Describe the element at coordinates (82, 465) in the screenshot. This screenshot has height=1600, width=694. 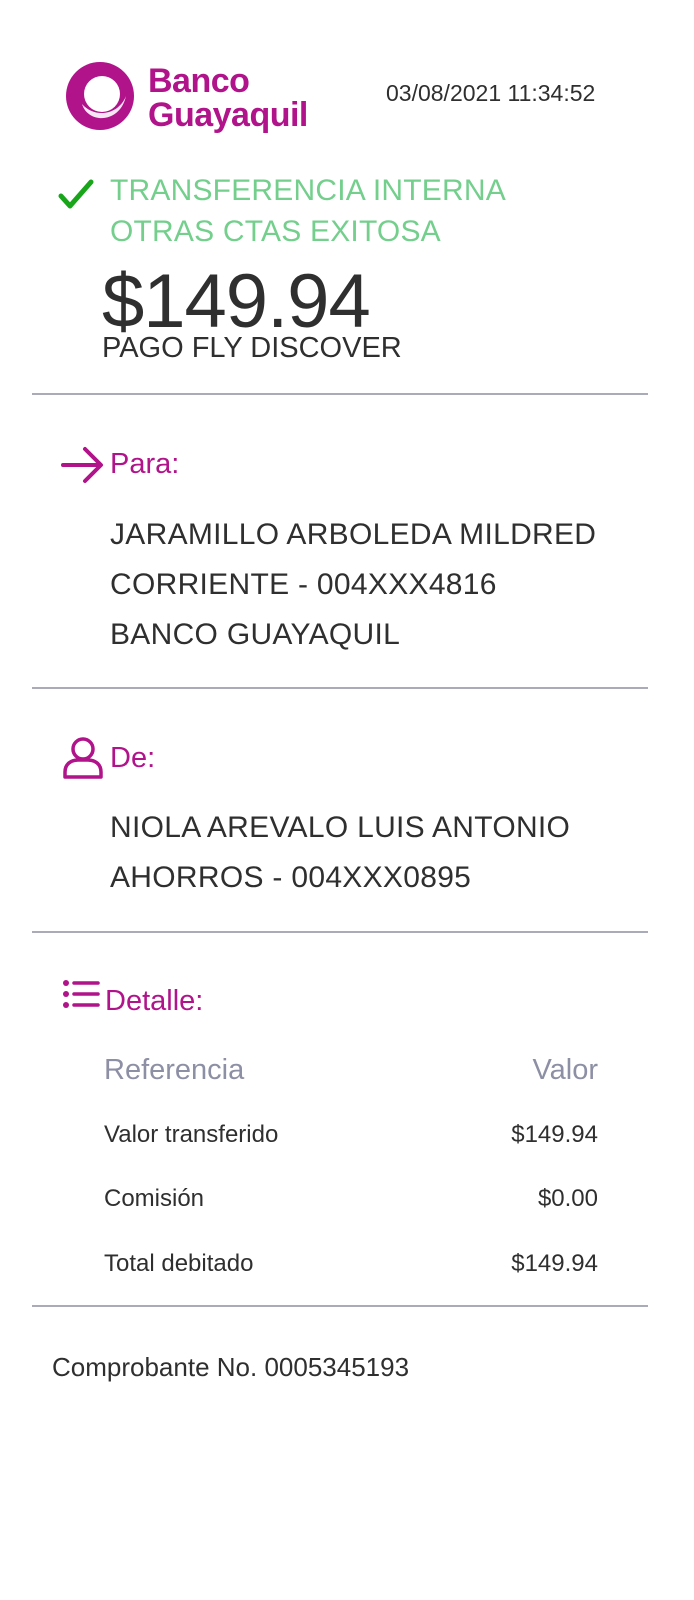
I see `arrow-right-icon` at that location.